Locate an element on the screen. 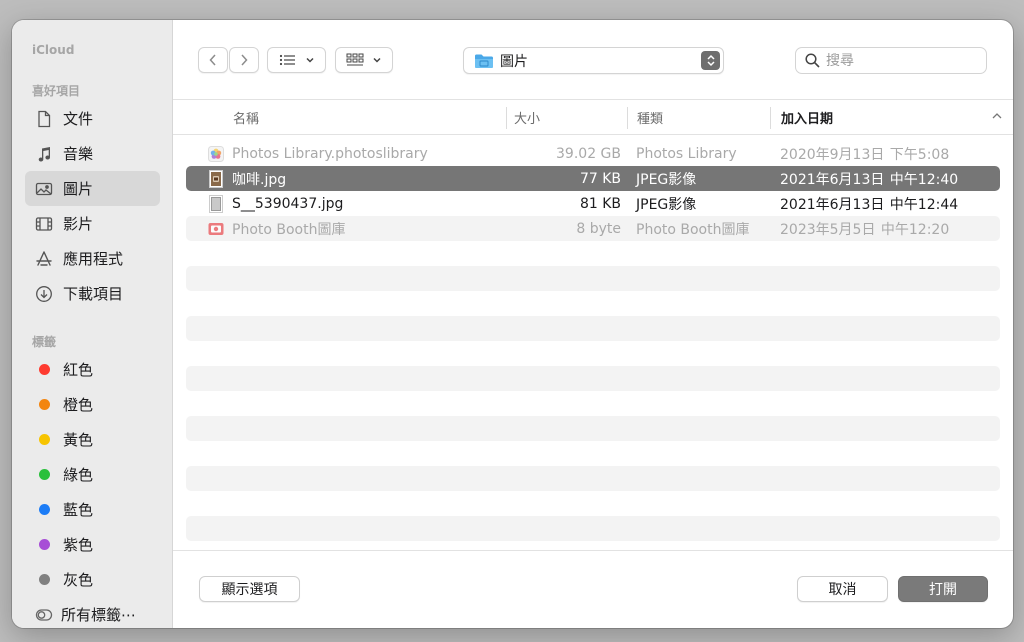 The height and width of the screenshot is (642, 1024). sidebar-heading-tags: 標籤 is located at coordinates (44, 342).